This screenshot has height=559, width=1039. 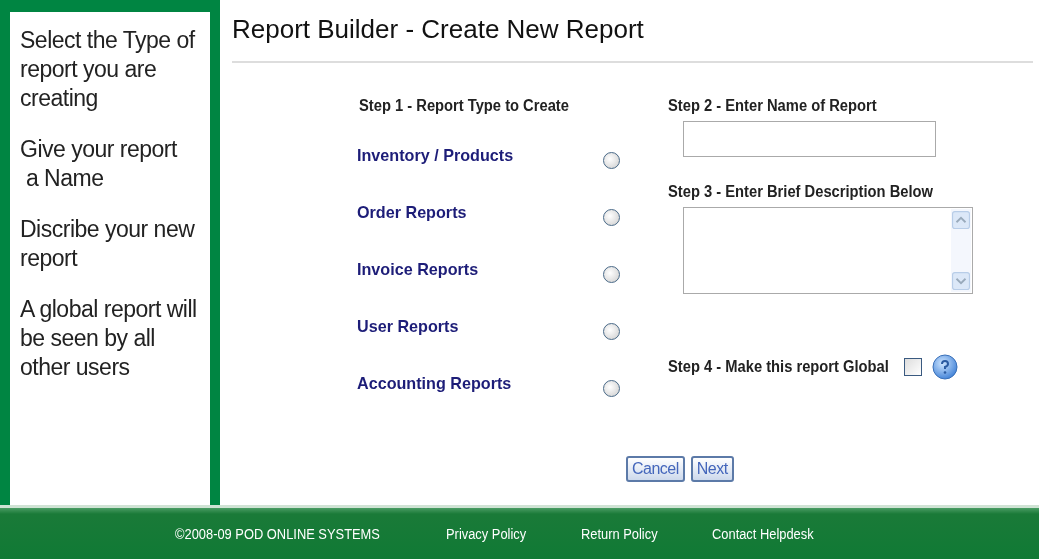 What do you see at coordinates (412, 212) in the screenshot?
I see `report-type-label: Order Reports` at bounding box center [412, 212].